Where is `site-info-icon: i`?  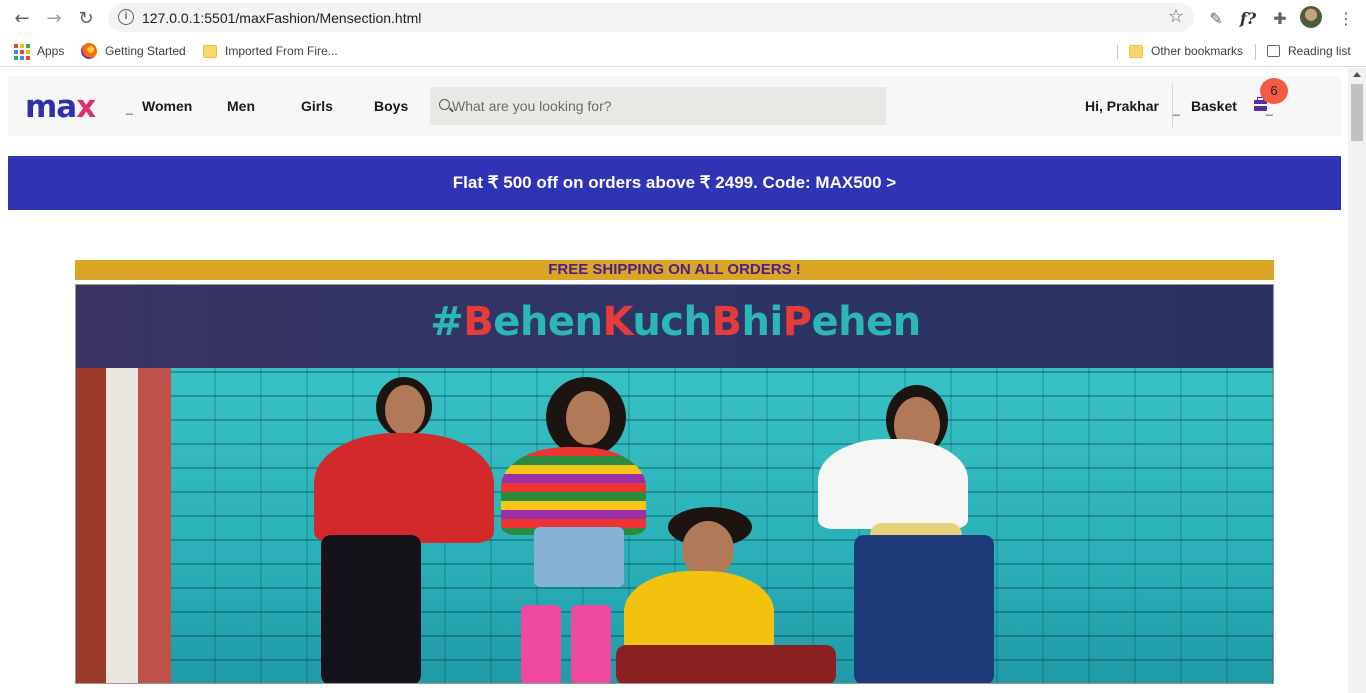
site-info-icon: i is located at coordinates (126, 17).